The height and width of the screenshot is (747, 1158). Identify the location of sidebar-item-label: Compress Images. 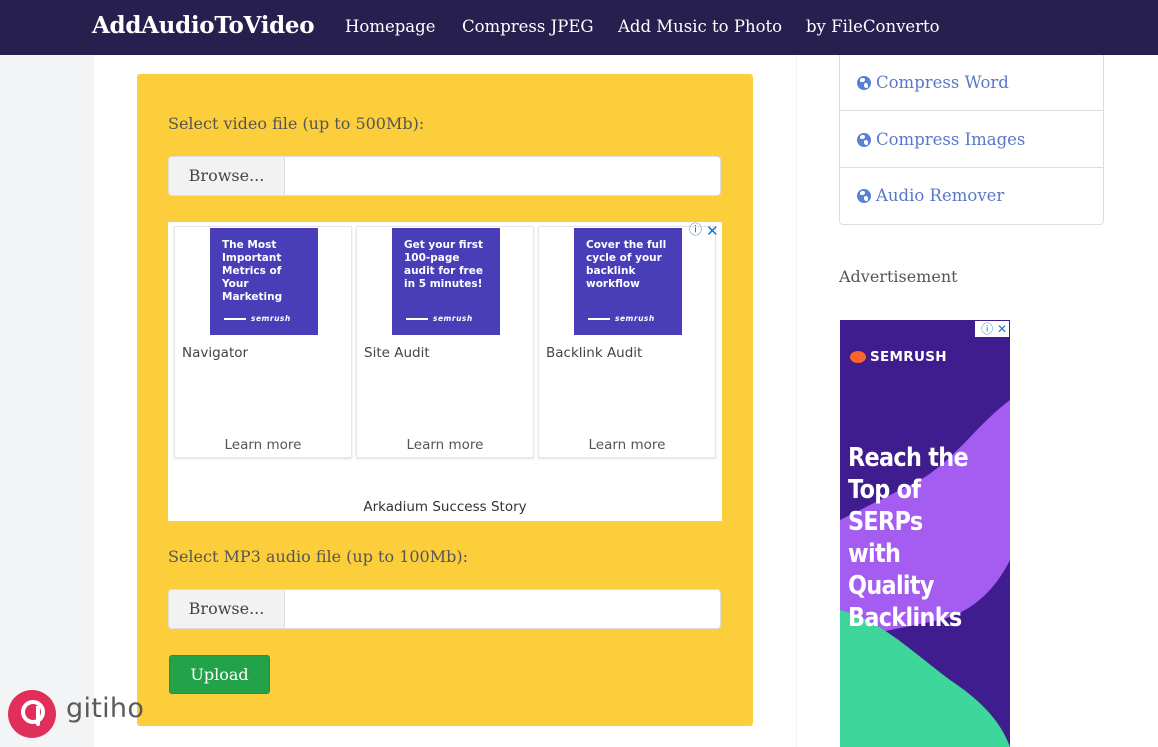
(950, 139).